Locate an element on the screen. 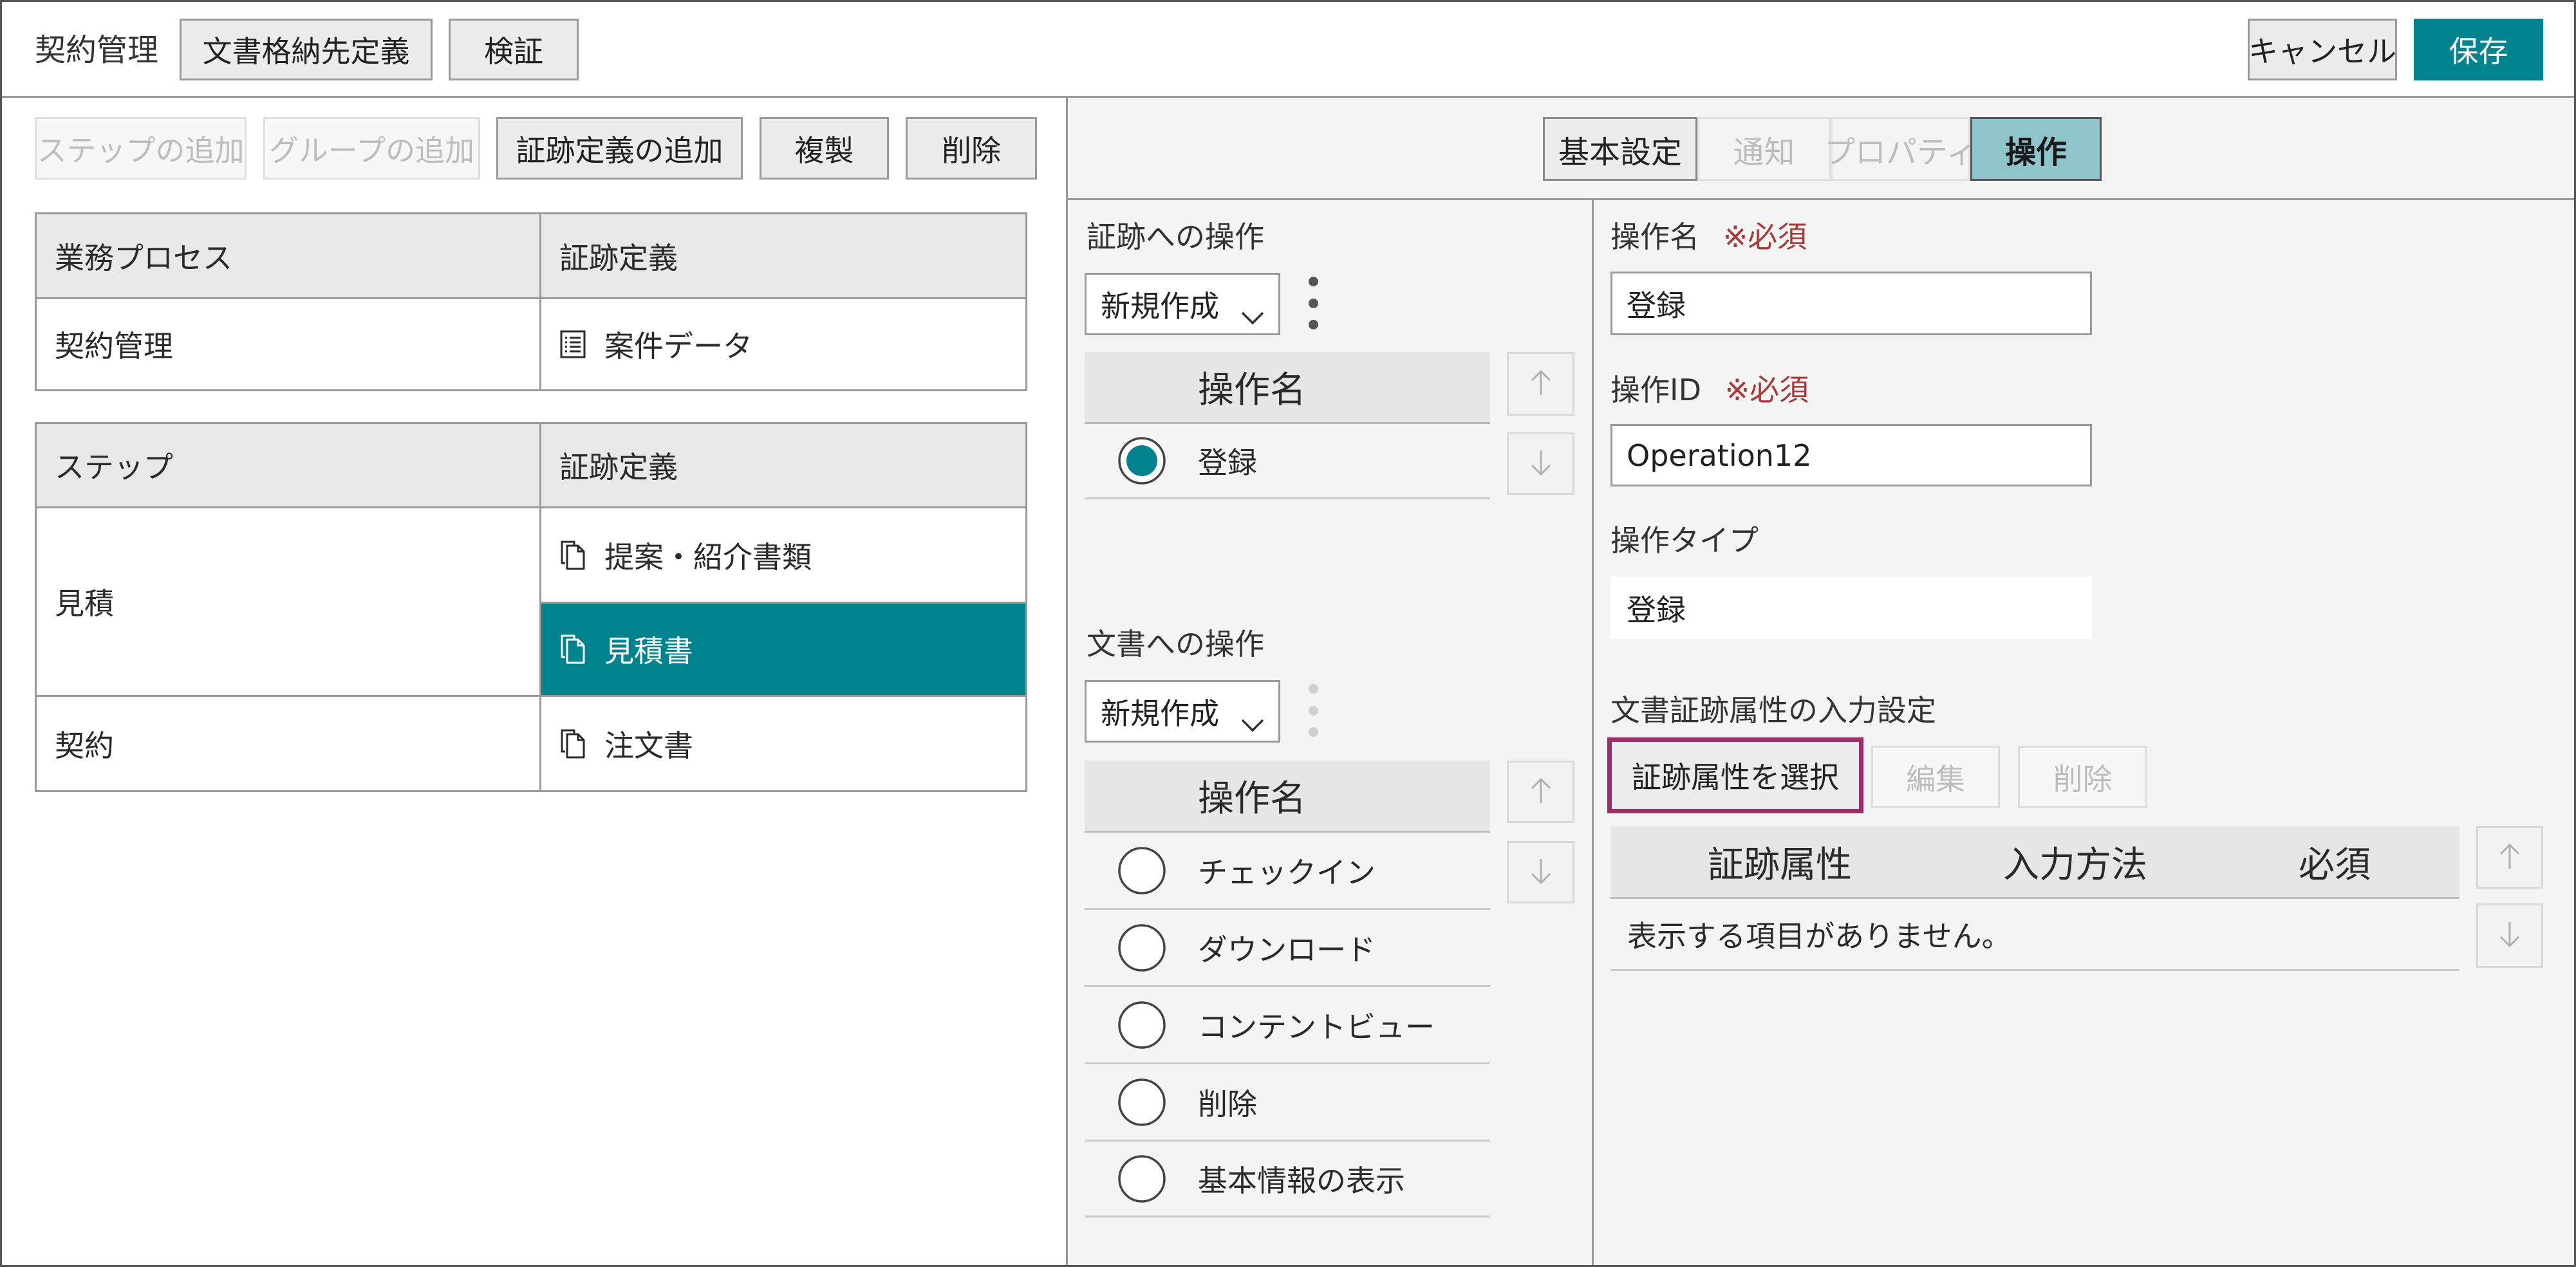  operation-type-label: 操作タイプ is located at coordinates (1684, 540).